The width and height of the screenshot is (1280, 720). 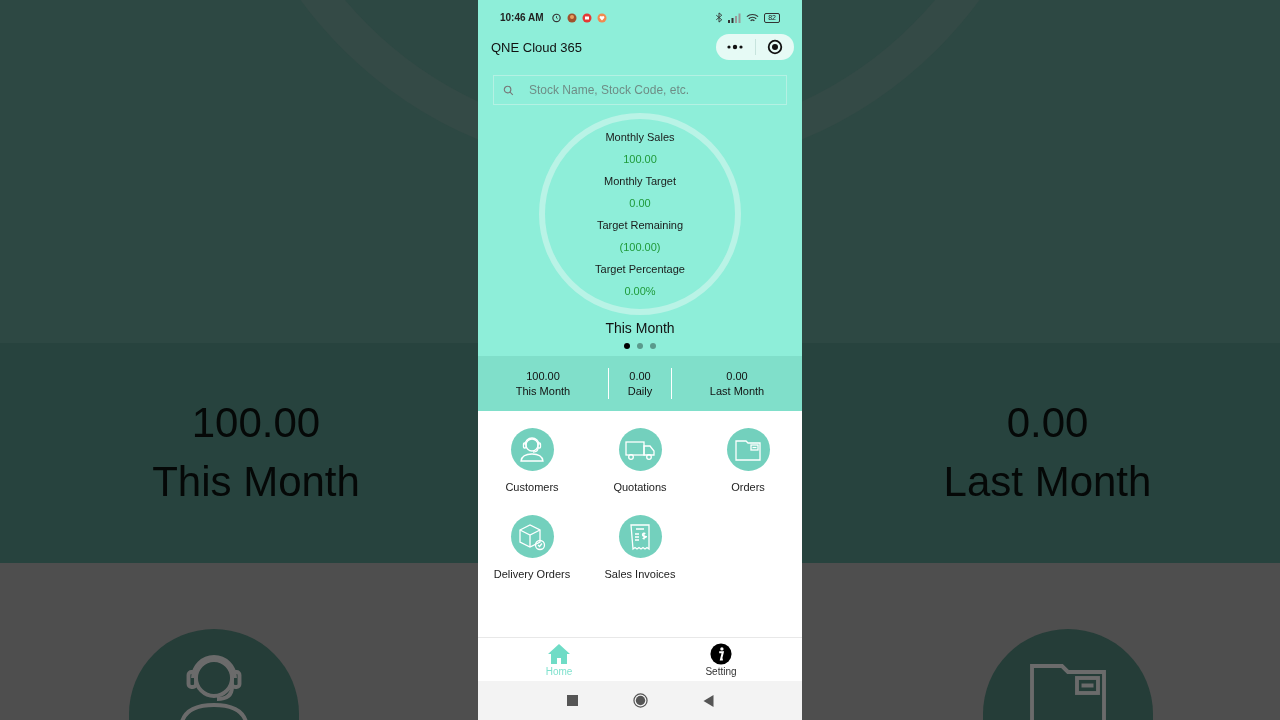 What do you see at coordinates (532, 487) in the screenshot?
I see `module-label: Customers` at bounding box center [532, 487].